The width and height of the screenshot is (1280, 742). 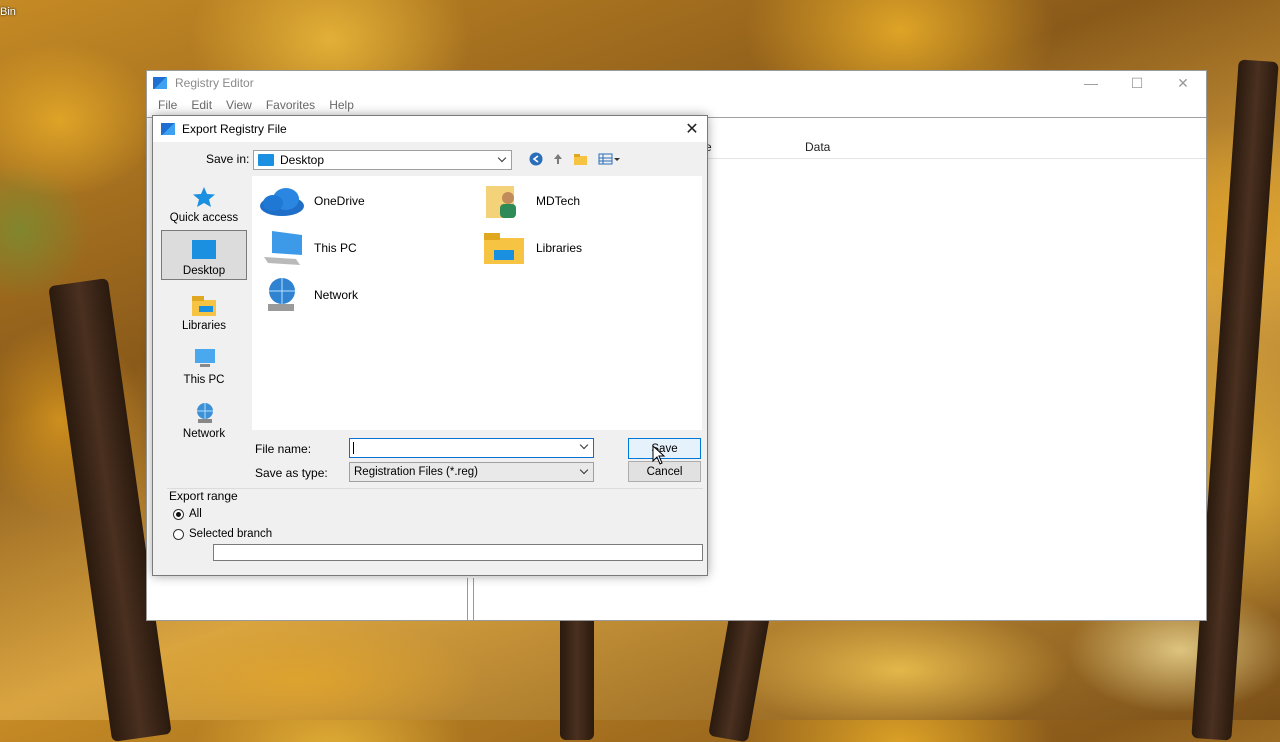 What do you see at coordinates (282, 201) in the screenshot?
I see `cloud-icon` at bounding box center [282, 201].